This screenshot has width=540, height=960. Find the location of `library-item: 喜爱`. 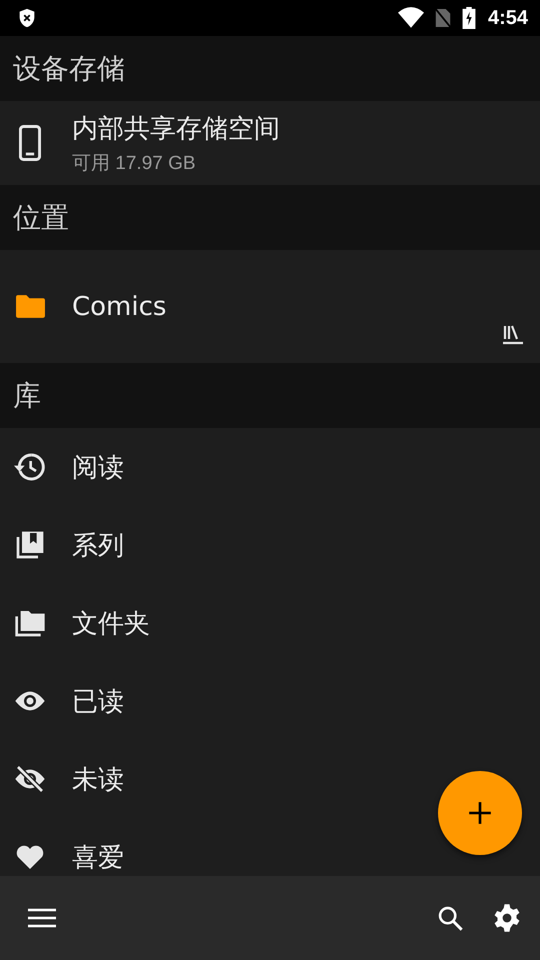

library-item: 喜爱 is located at coordinates (98, 857).